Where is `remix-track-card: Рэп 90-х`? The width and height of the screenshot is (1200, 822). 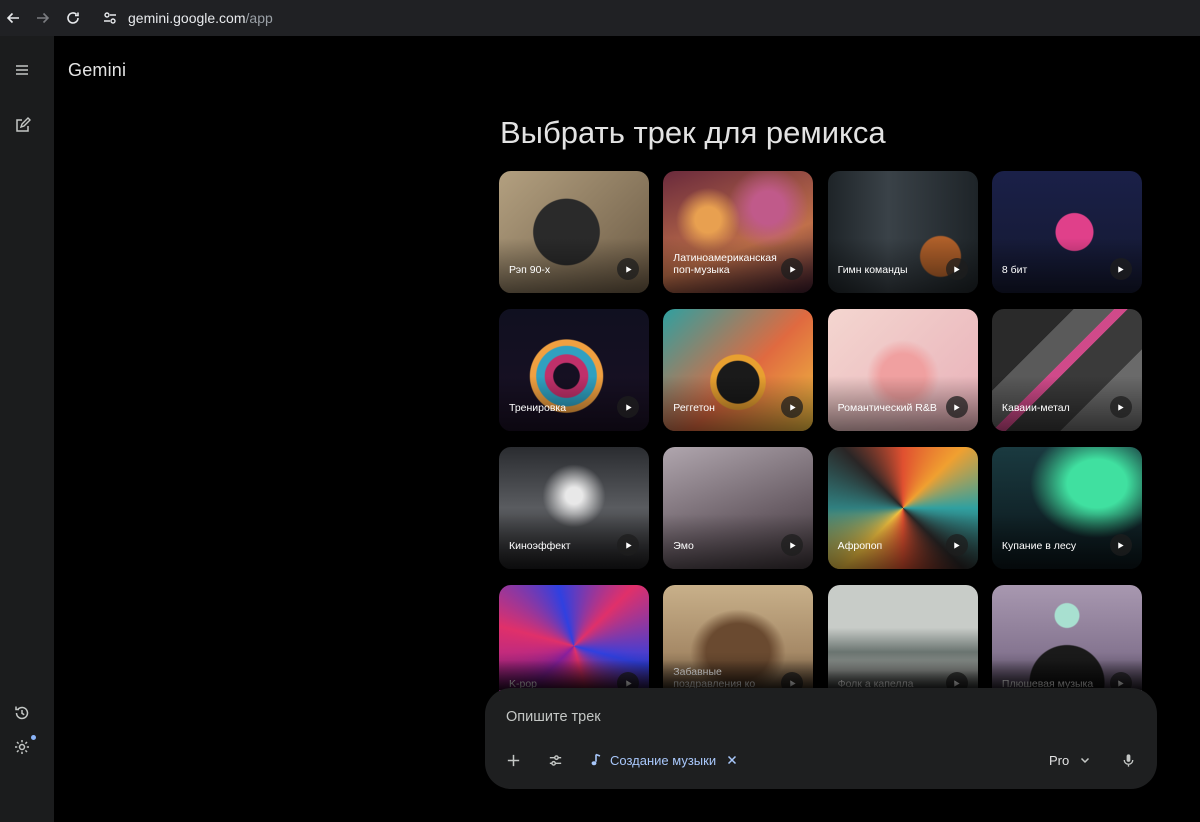
remix-track-card: Рэп 90-х is located at coordinates (574, 232).